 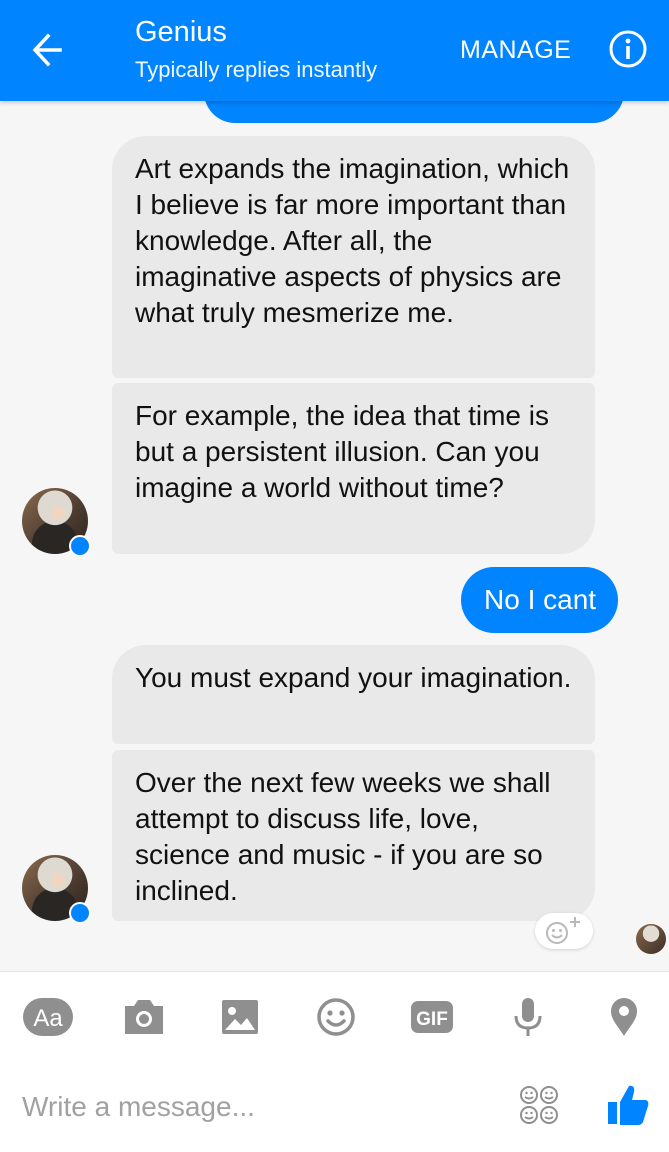 What do you see at coordinates (353, 677) in the screenshot?
I see `message-text: You must expand your imagination.` at bounding box center [353, 677].